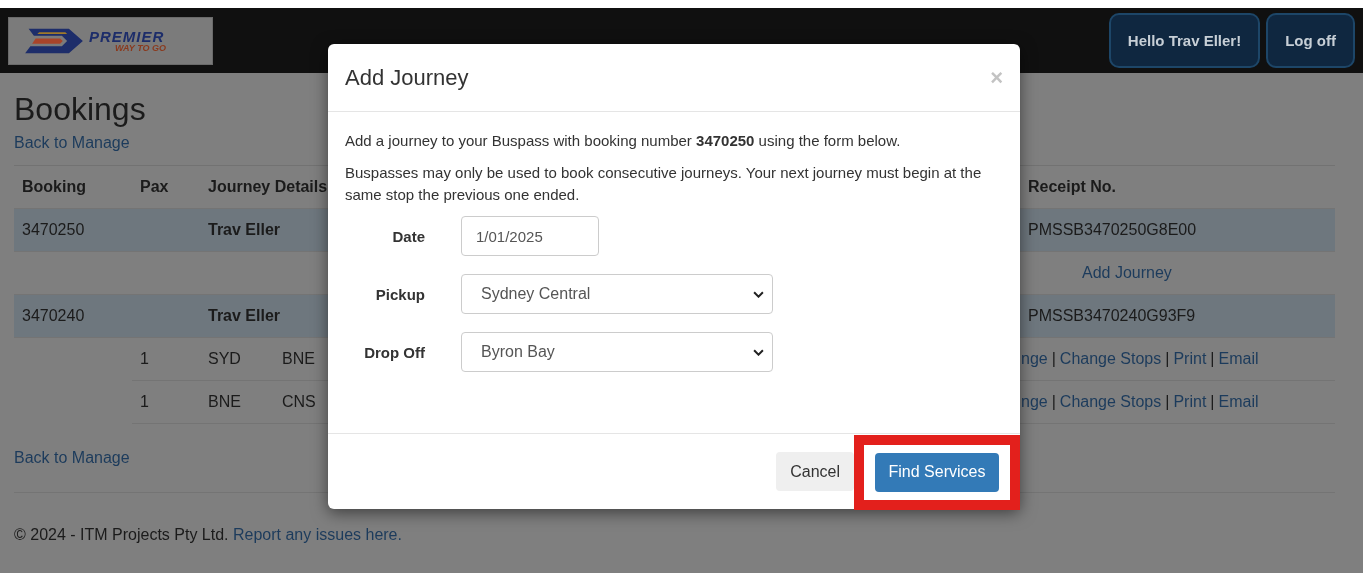 The image size is (1363, 573). Describe the element at coordinates (1072, 187) in the screenshot. I see `column-header: Receipt No.` at that location.